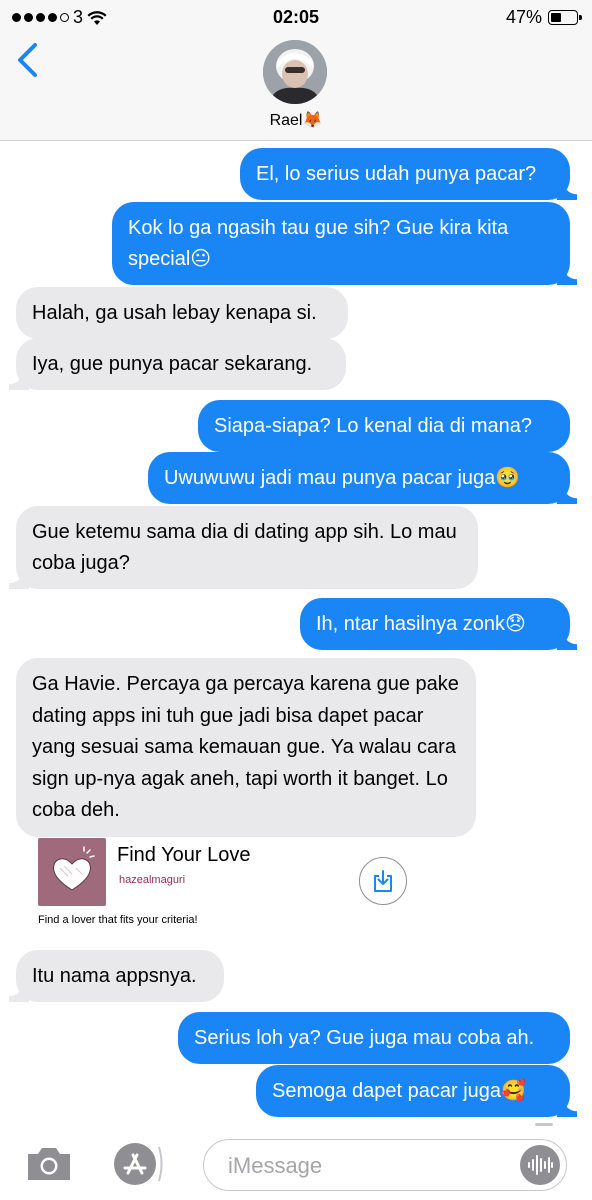  I want to click on waveform-icon, so click(540, 1165).